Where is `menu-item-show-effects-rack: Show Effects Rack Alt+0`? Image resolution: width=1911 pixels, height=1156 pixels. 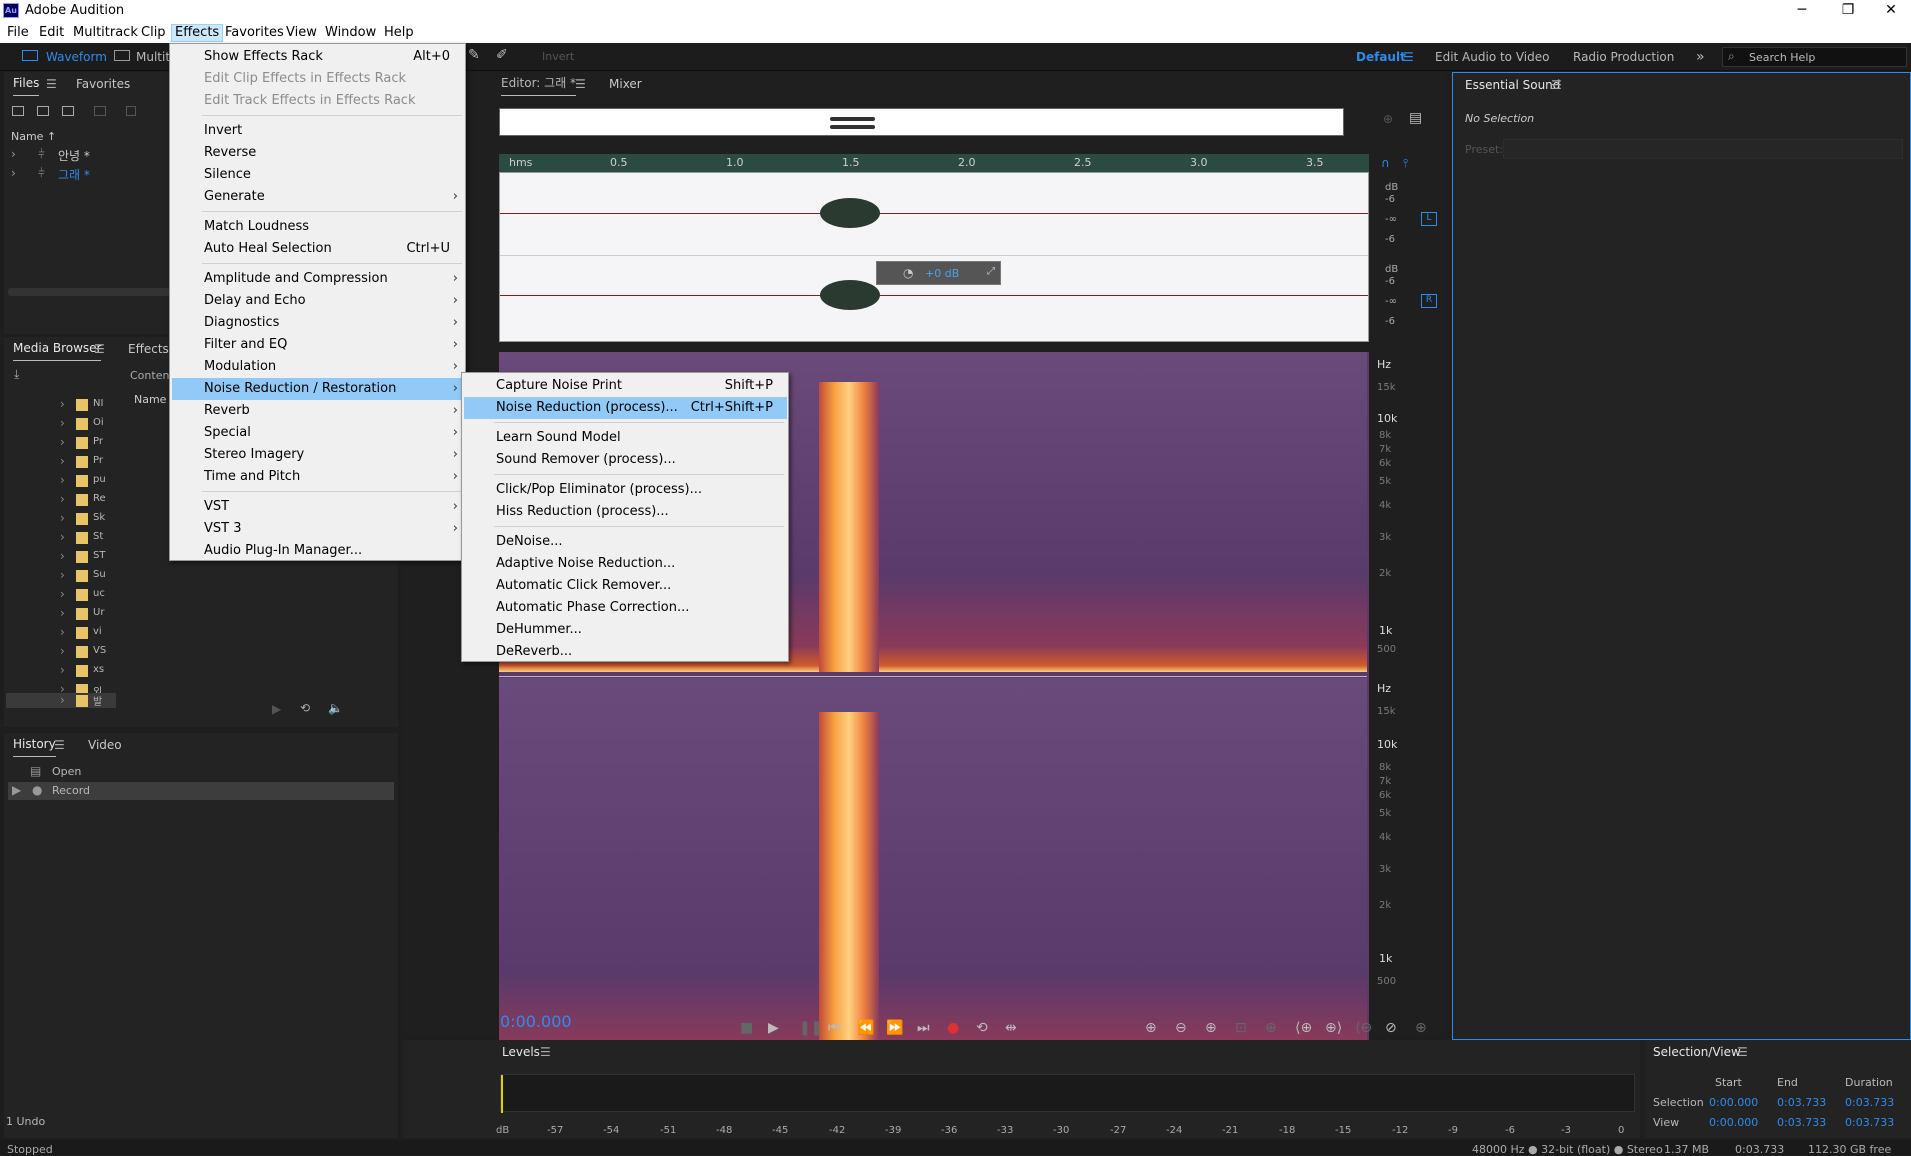
menu-item-show-effects-rack: Show Effects Rack Alt+0 is located at coordinates (318, 57).